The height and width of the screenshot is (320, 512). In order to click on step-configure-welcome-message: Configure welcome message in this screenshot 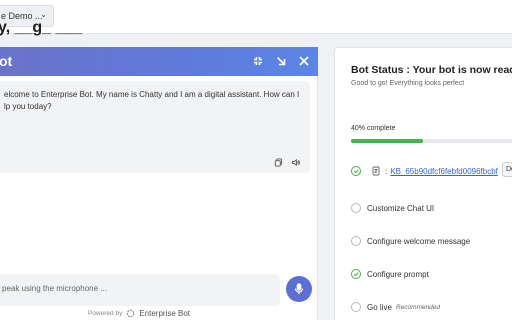, I will do `click(431, 241)`.